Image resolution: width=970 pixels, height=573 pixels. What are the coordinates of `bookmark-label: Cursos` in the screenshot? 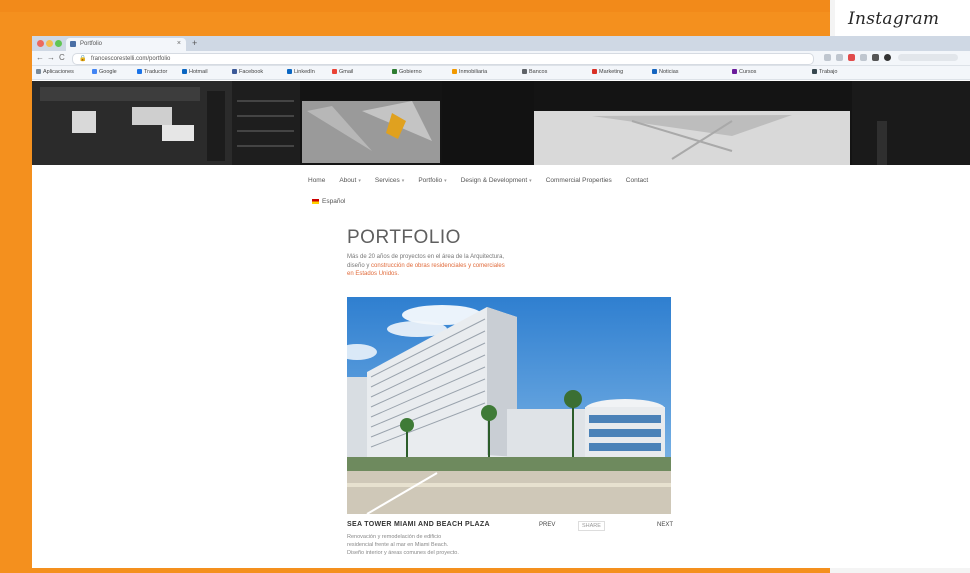 It's located at (748, 72).